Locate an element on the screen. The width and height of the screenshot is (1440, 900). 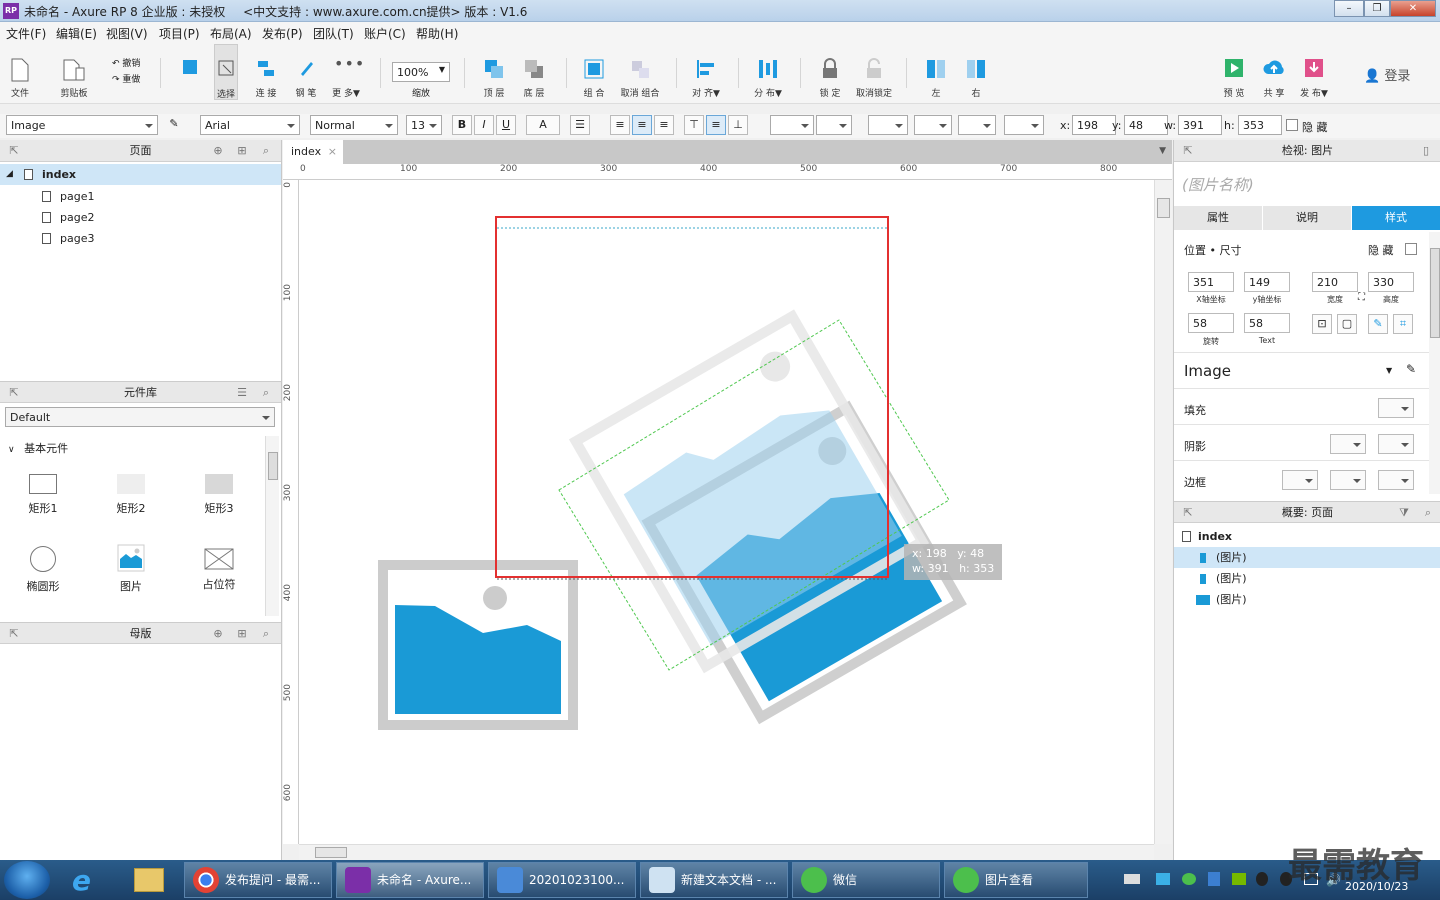
widget-rect3: 矩形3 is located at coordinates (219, 495).